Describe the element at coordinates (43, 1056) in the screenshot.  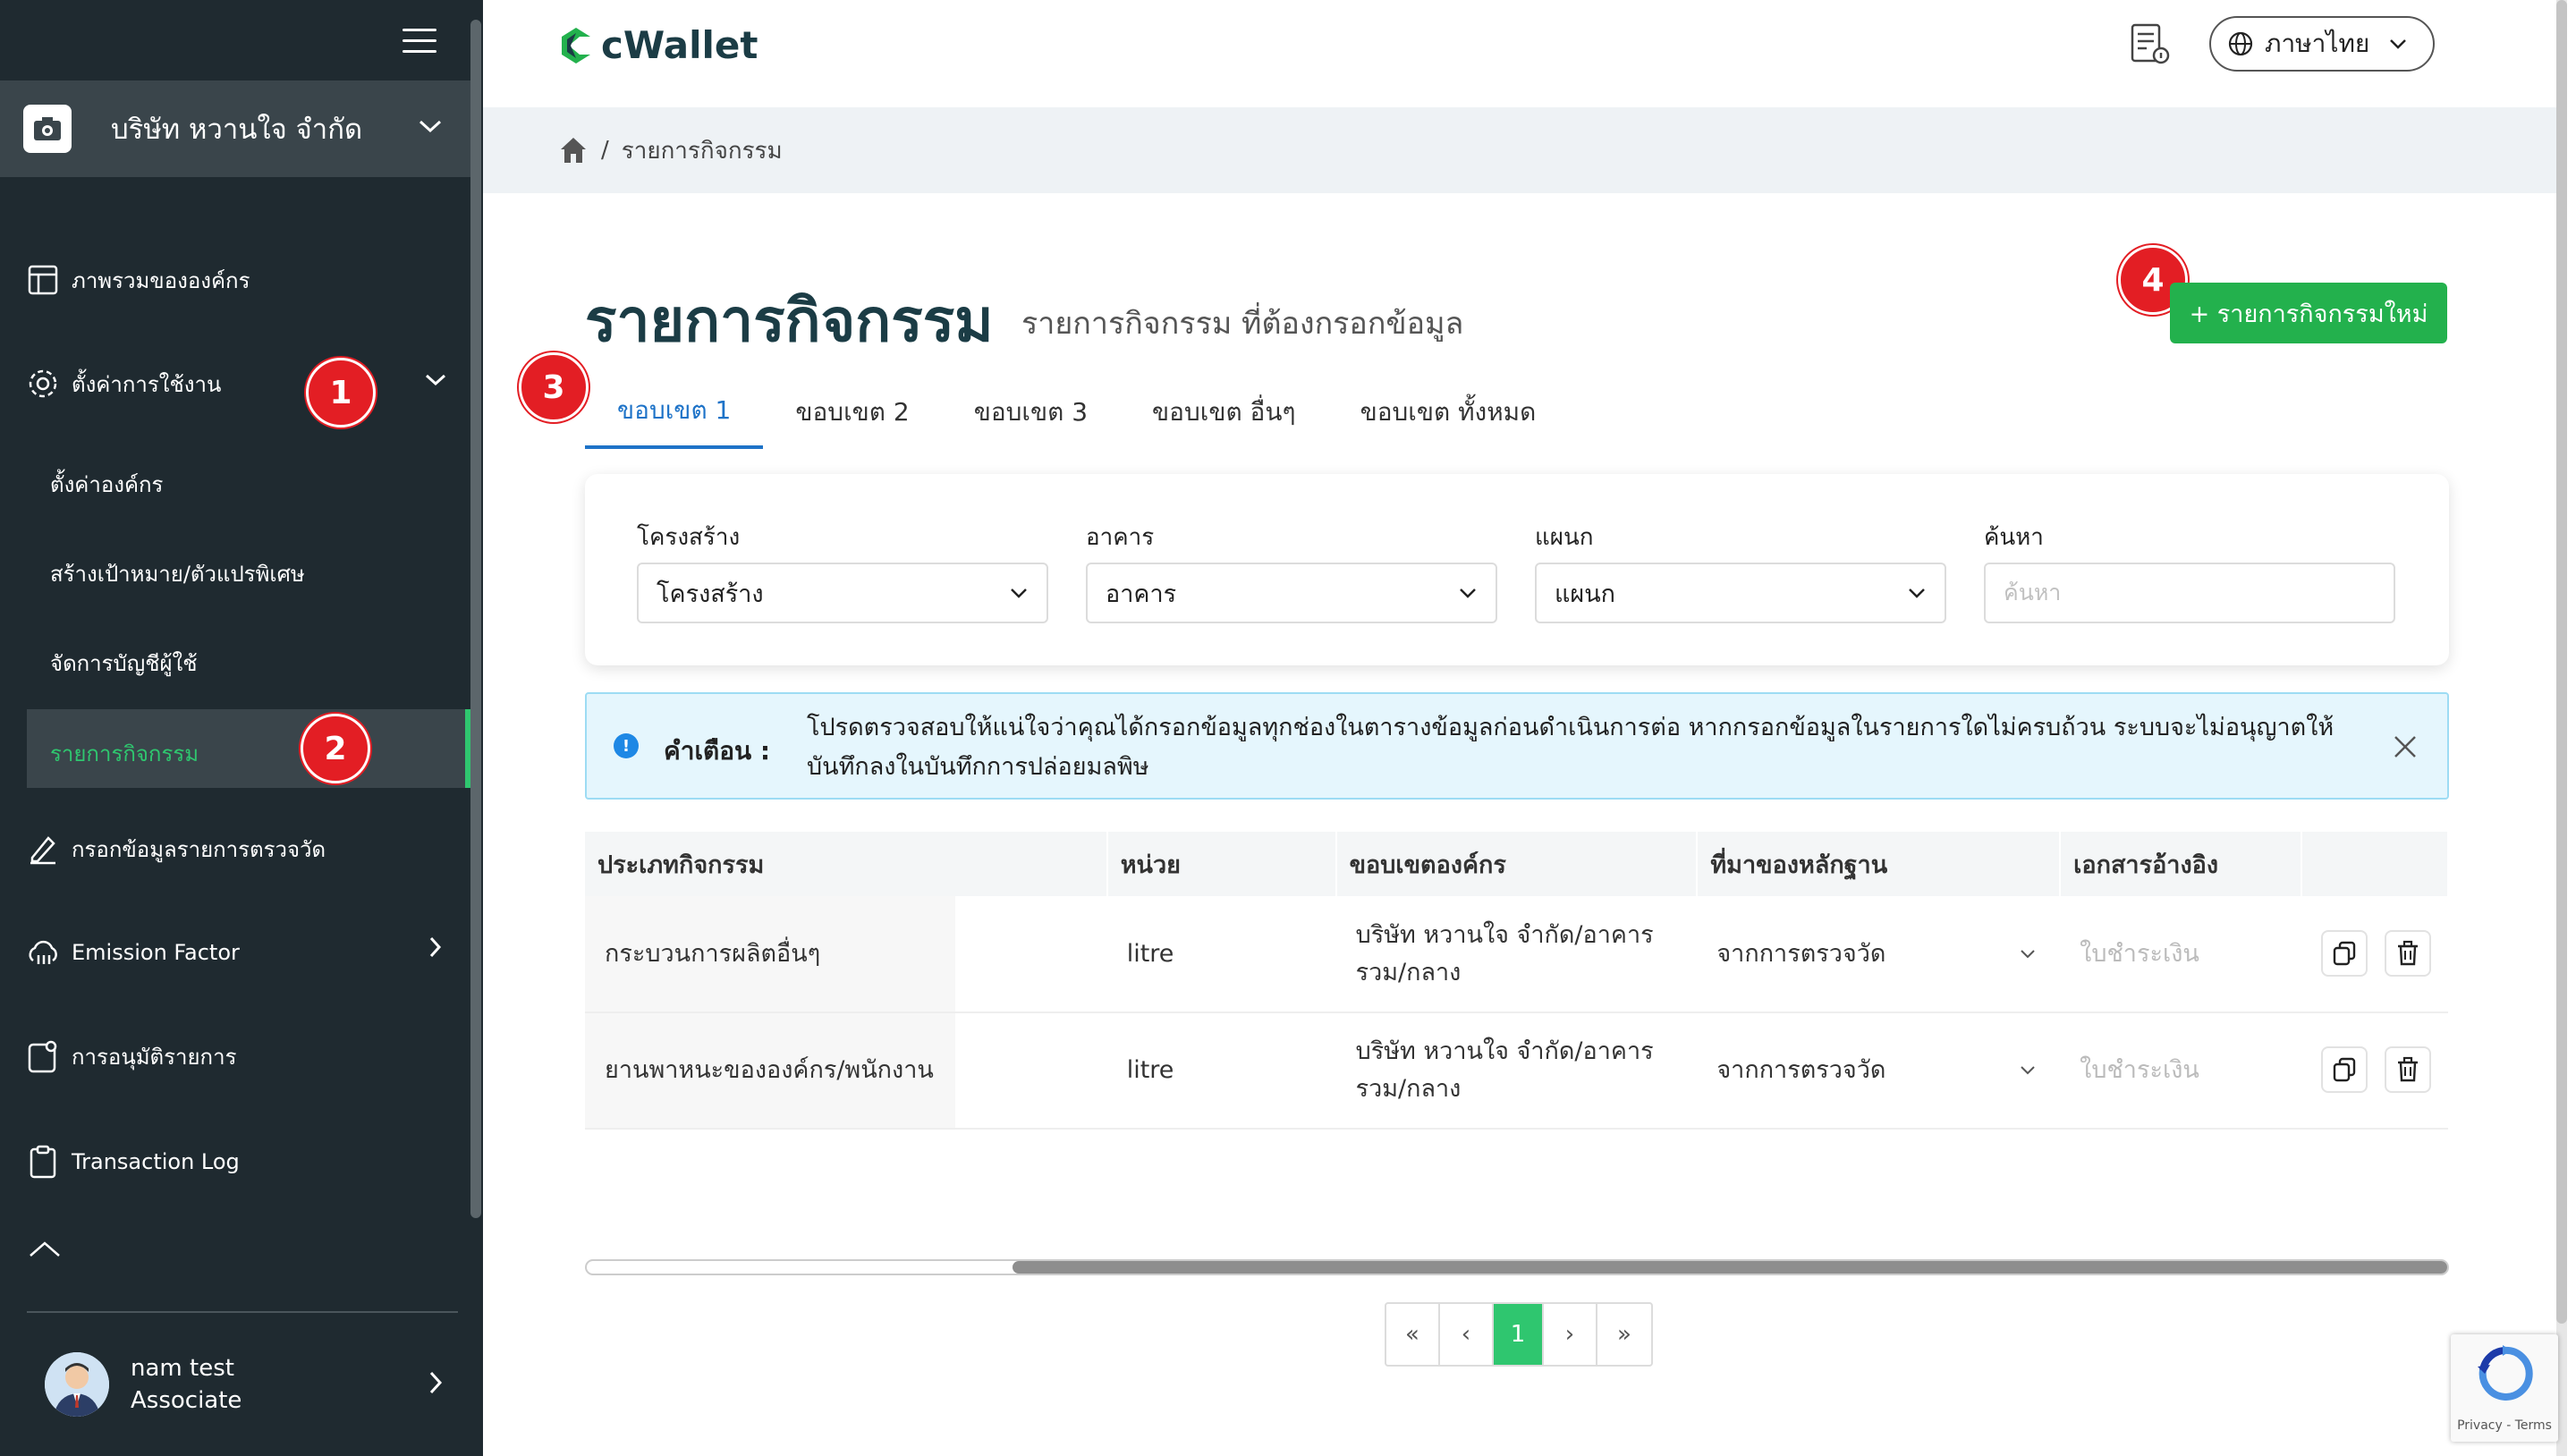
I see `approval-icon` at that location.